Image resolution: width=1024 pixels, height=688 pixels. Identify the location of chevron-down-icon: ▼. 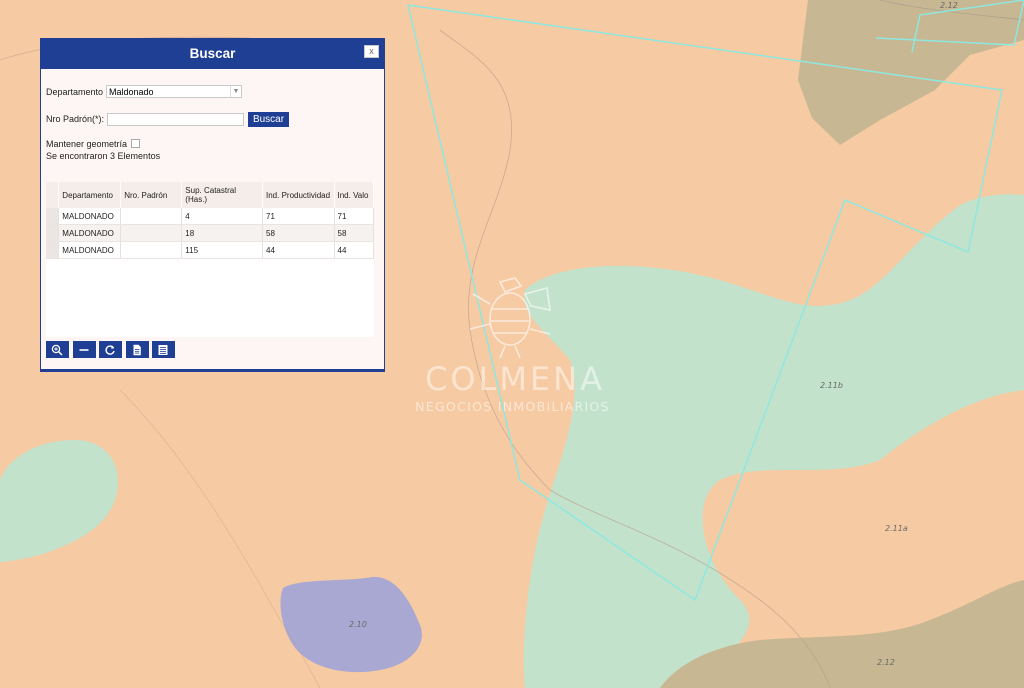
(235, 91).